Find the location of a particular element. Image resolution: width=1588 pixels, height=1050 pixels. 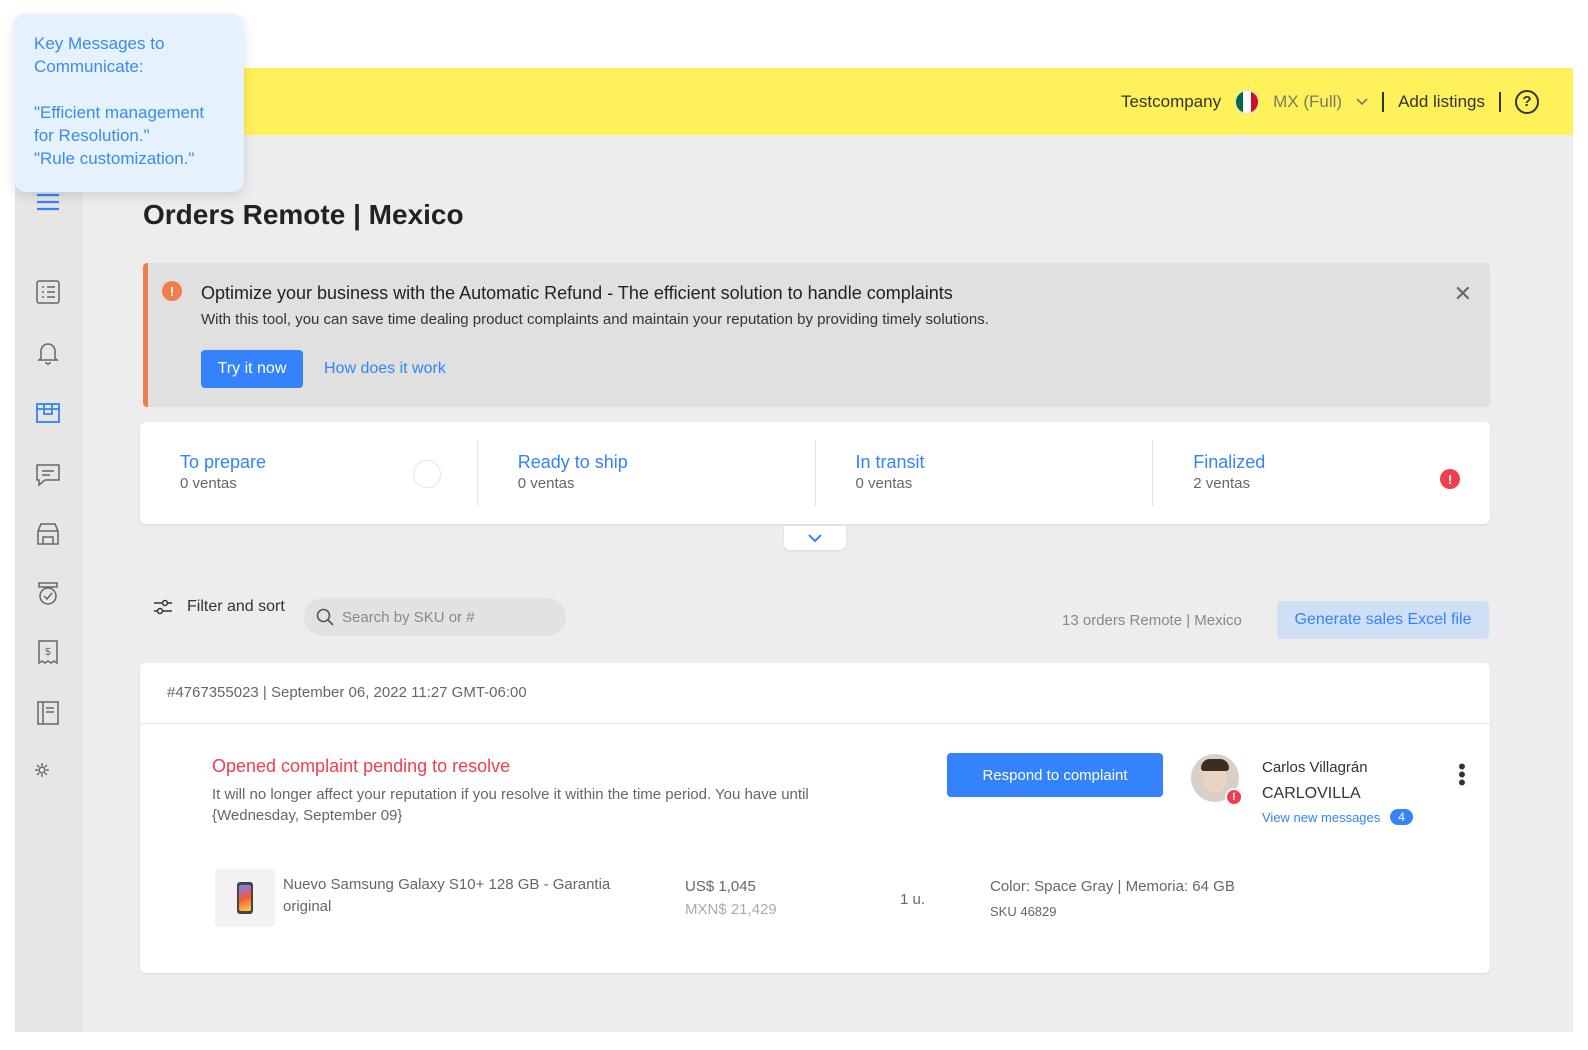

add-listings-link: Add listings is located at coordinates (1441, 102).